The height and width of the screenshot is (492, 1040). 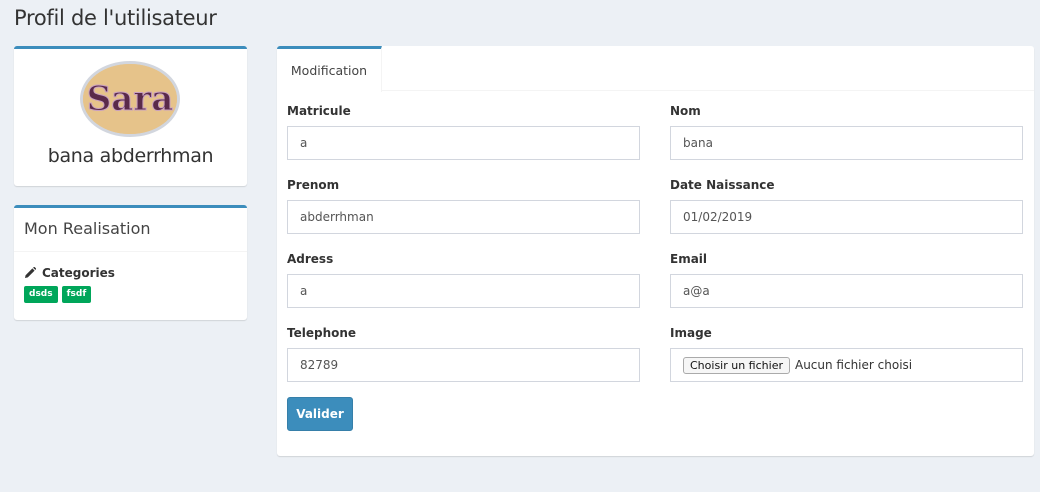 What do you see at coordinates (846, 143) in the screenshot?
I see `nom-input` at bounding box center [846, 143].